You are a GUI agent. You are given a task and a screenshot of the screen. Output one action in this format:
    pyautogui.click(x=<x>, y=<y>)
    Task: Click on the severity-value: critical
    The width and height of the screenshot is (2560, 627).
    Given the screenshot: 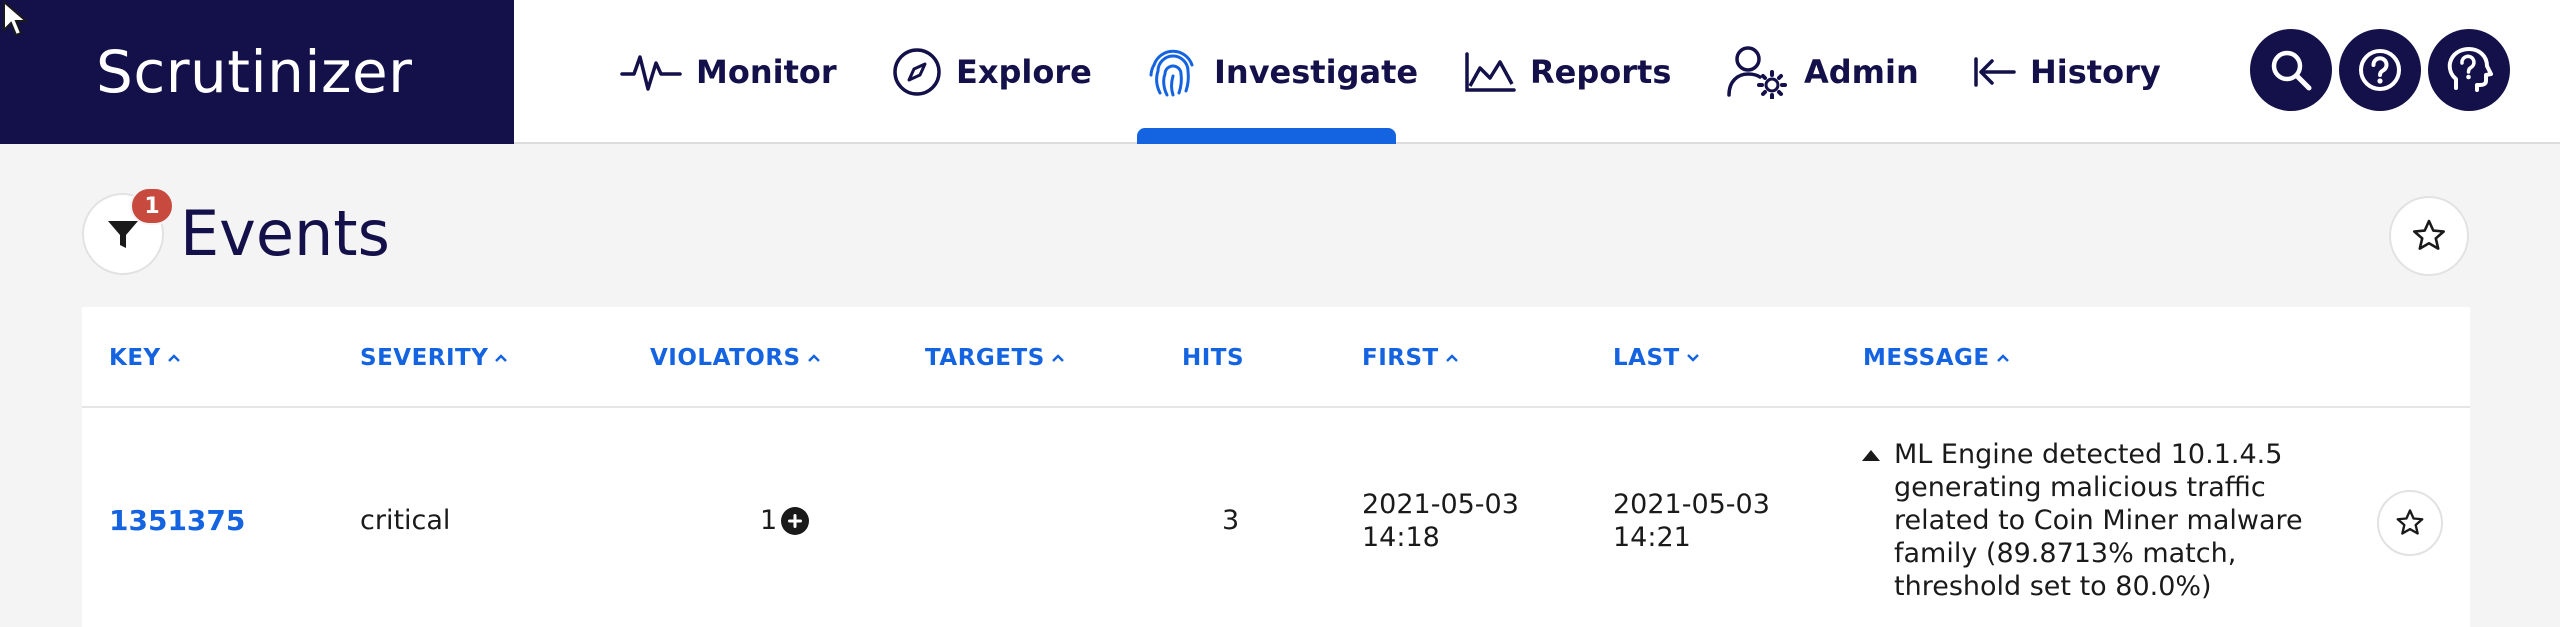 What is the action you would take?
    pyautogui.click(x=405, y=520)
    